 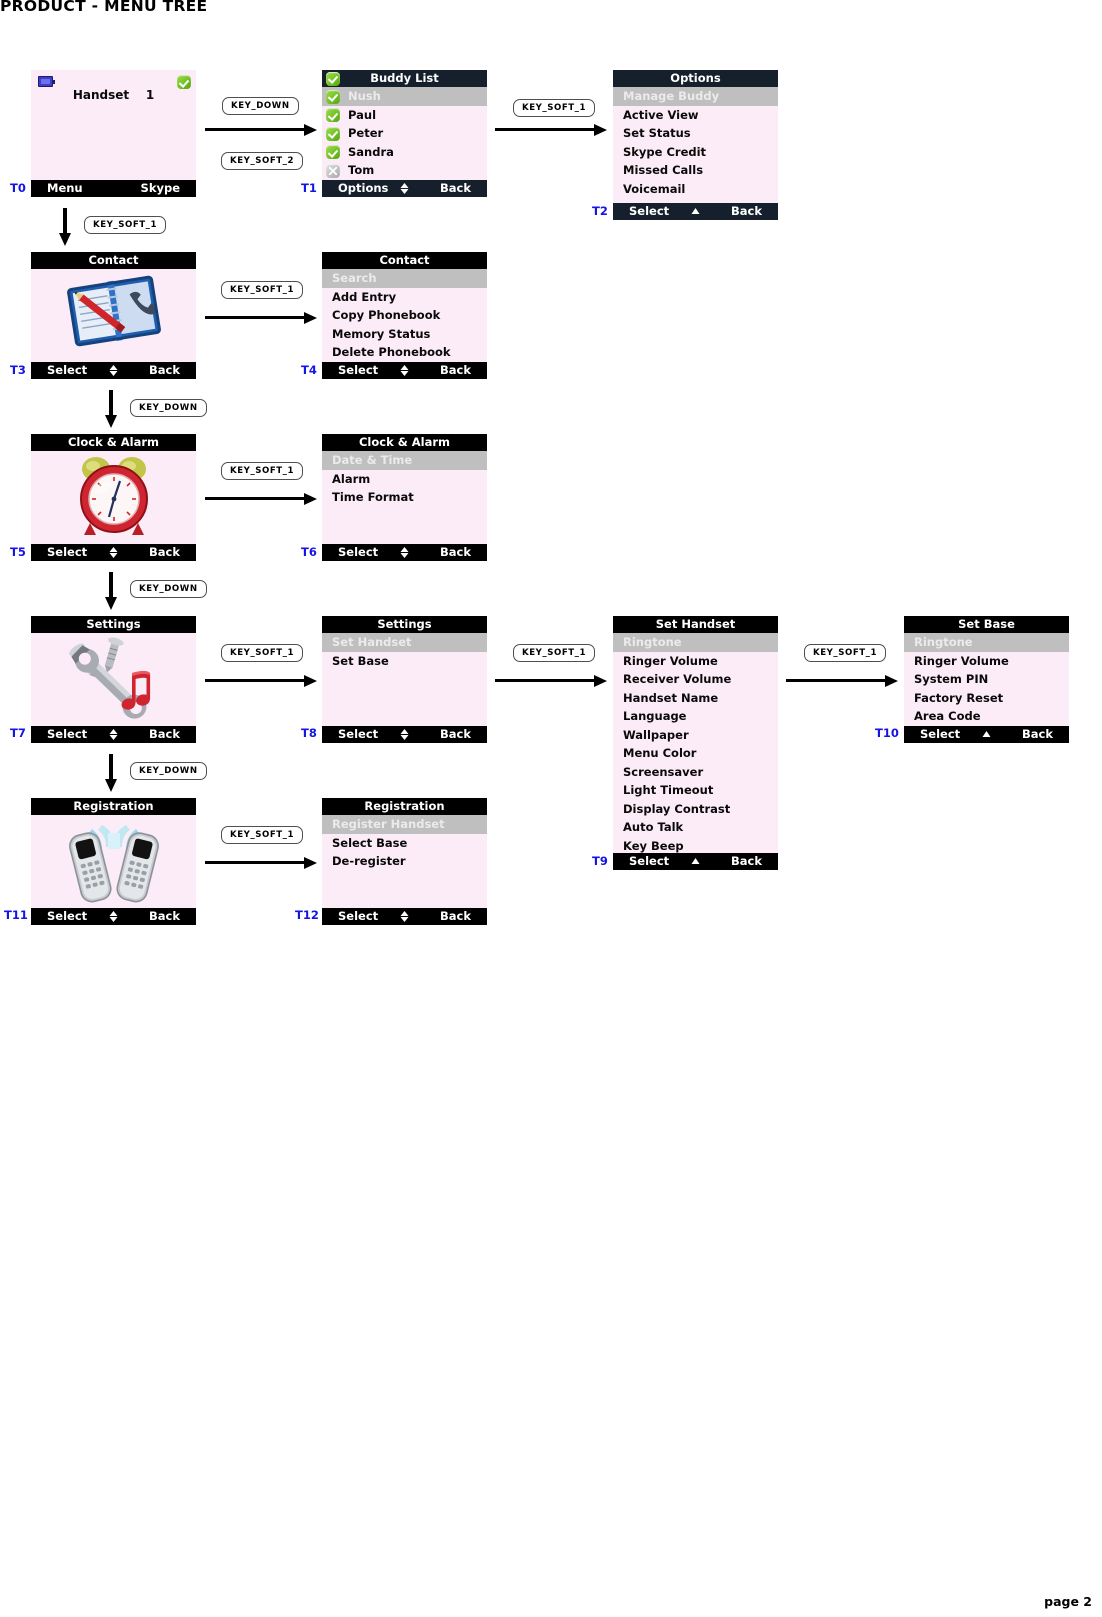 I want to click on list-item: Light Timeout, so click(x=695, y=790).